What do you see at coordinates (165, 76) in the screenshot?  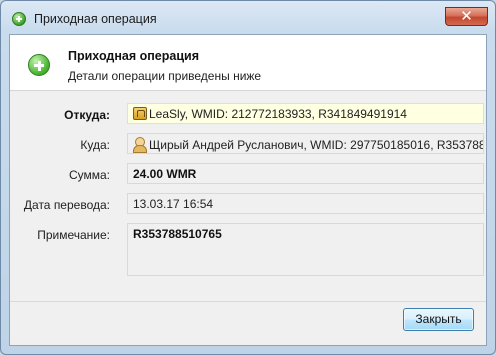 I see `header-subtitle: Детали операции приведены ниже` at bounding box center [165, 76].